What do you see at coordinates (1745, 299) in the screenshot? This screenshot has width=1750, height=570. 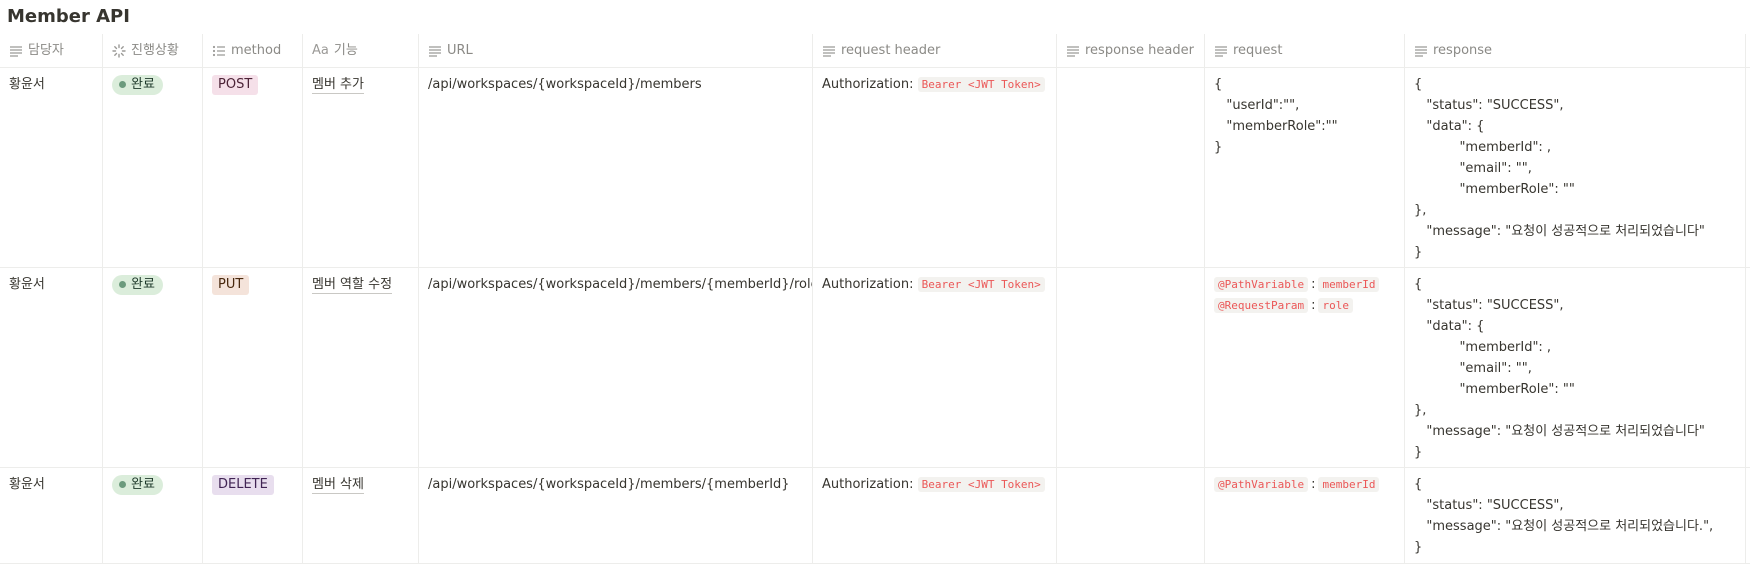 I see `table-right-edge` at bounding box center [1745, 299].